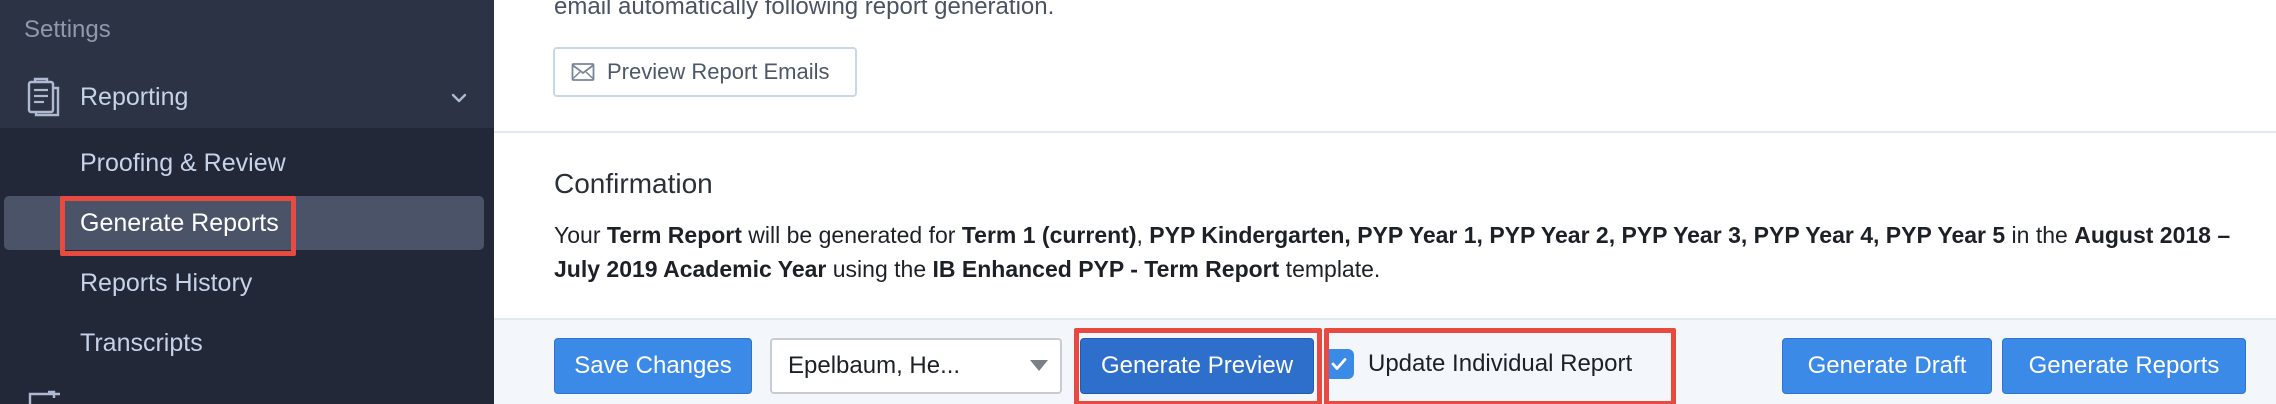 This screenshot has width=2276, height=404. Describe the element at coordinates (43, 97) in the screenshot. I see `report-document-icon` at that location.